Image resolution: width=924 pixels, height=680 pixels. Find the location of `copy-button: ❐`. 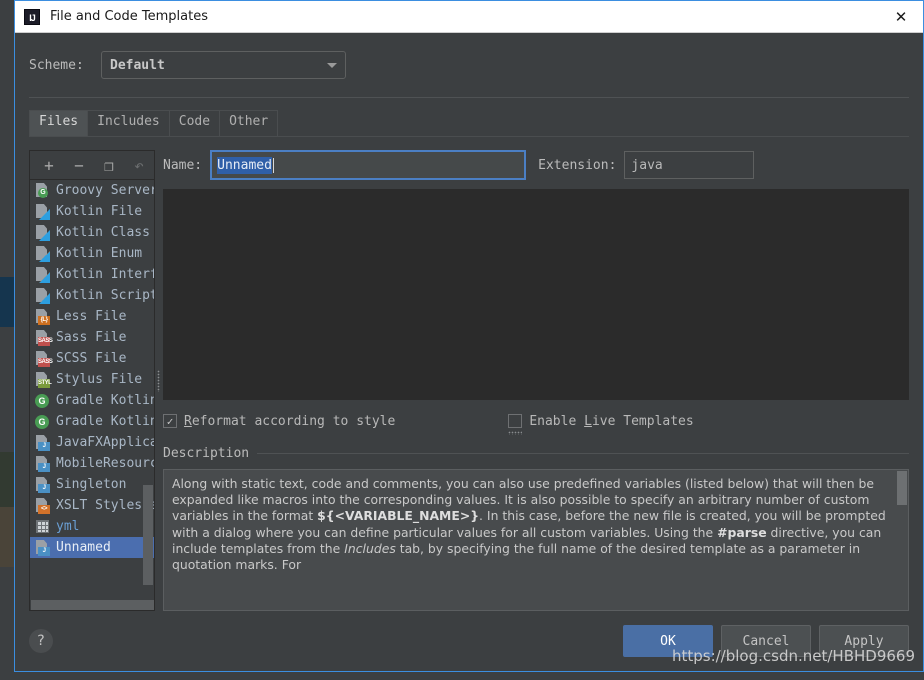

copy-button: ❐ is located at coordinates (109, 165).